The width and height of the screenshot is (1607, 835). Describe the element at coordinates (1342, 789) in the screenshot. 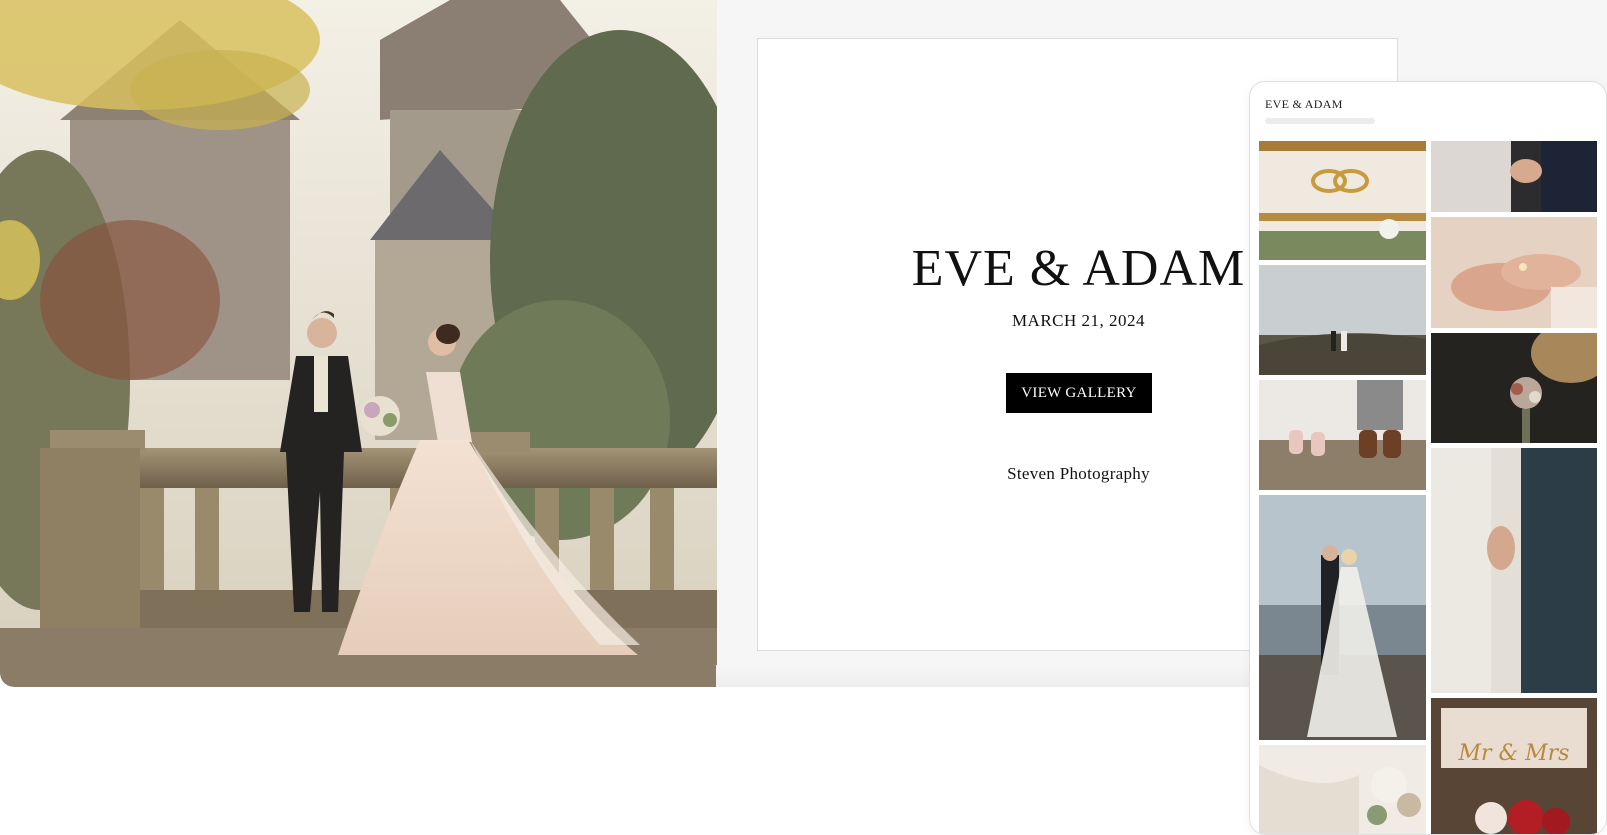

I see `photo-dress-detail` at that location.